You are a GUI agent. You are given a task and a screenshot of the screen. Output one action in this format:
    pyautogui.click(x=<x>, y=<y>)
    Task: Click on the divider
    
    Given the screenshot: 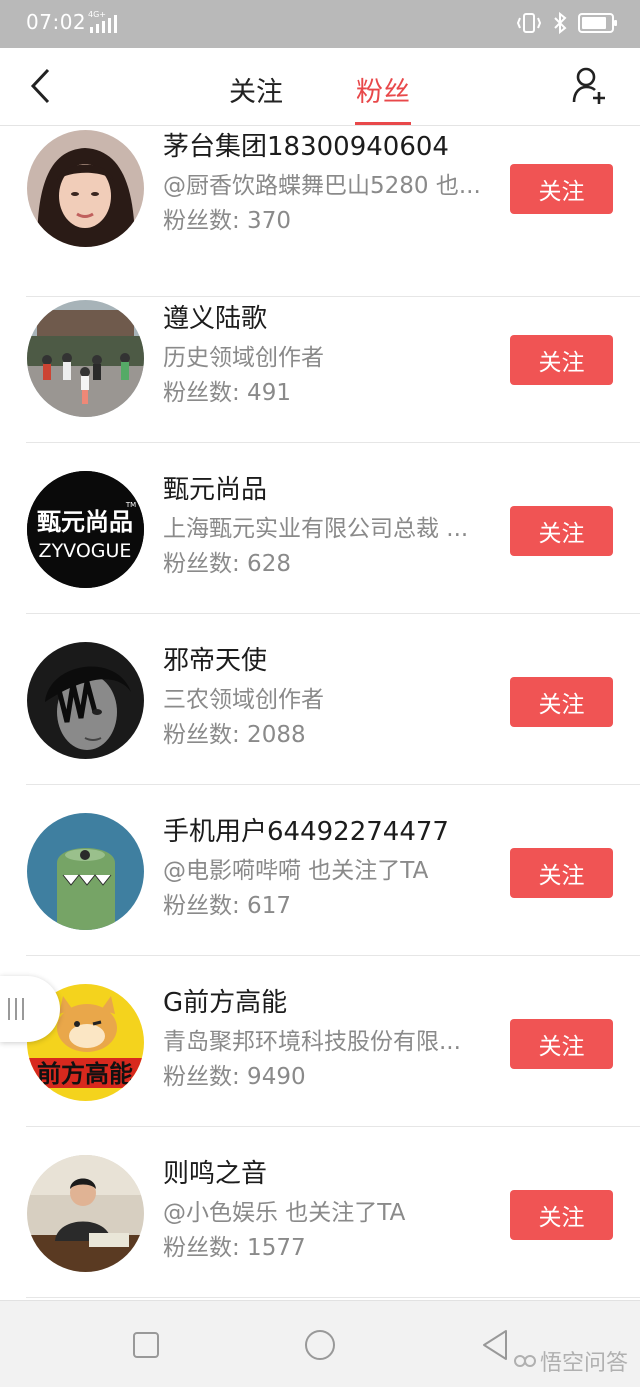 What is the action you would take?
    pyautogui.click(x=333, y=1297)
    